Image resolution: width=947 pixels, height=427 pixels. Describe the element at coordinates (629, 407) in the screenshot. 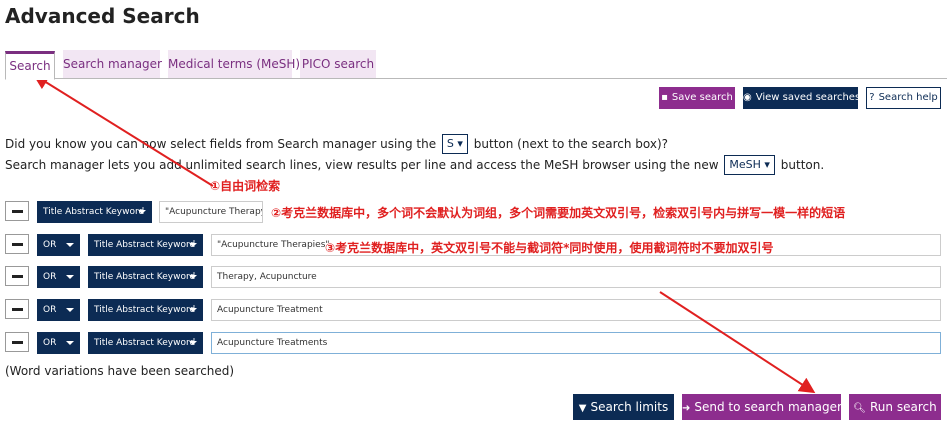

I see `search-limits-label: Search limits` at that location.